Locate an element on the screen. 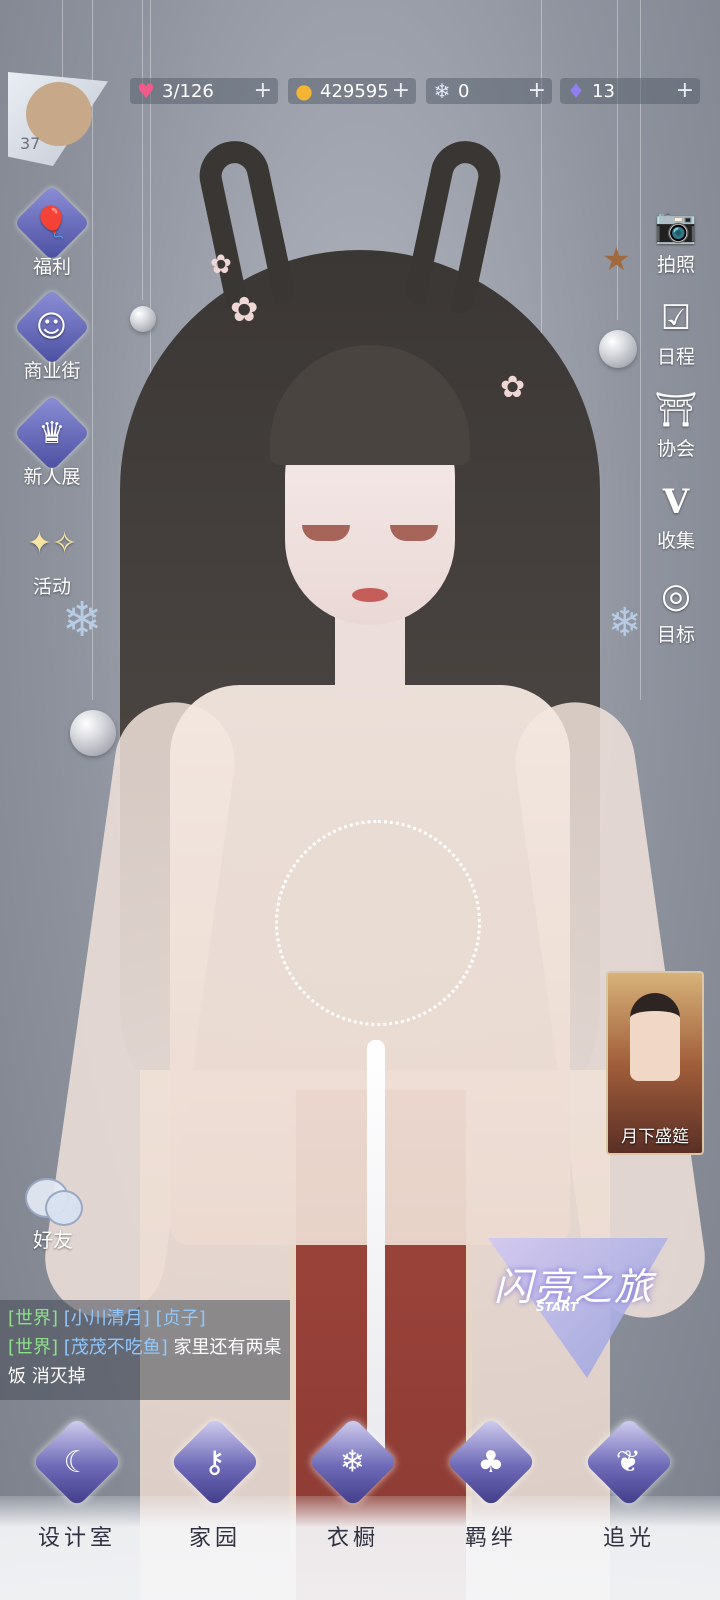 The width and height of the screenshot is (720, 1600). menu-schedule-label: 日程 is located at coordinates (675, 357).